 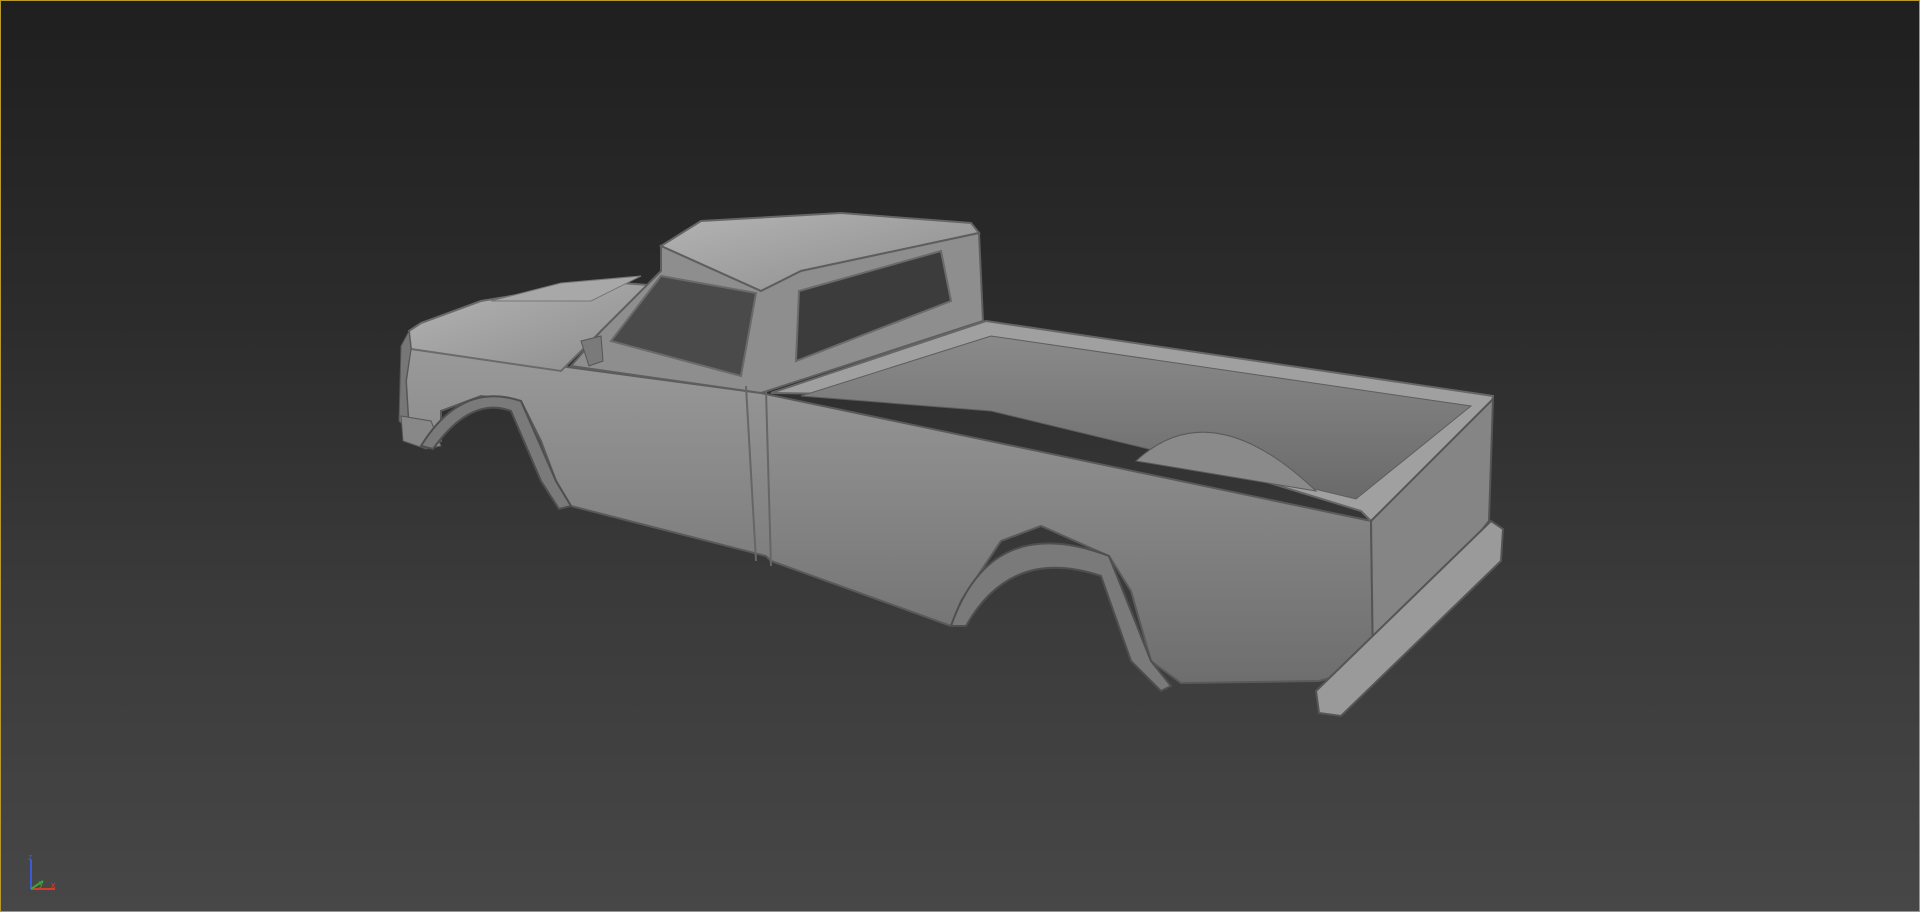 What do you see at coordinates (41, 873) in the screenshot?
I see `axis-gizmo: z x y` at bounding box center [41, 873].